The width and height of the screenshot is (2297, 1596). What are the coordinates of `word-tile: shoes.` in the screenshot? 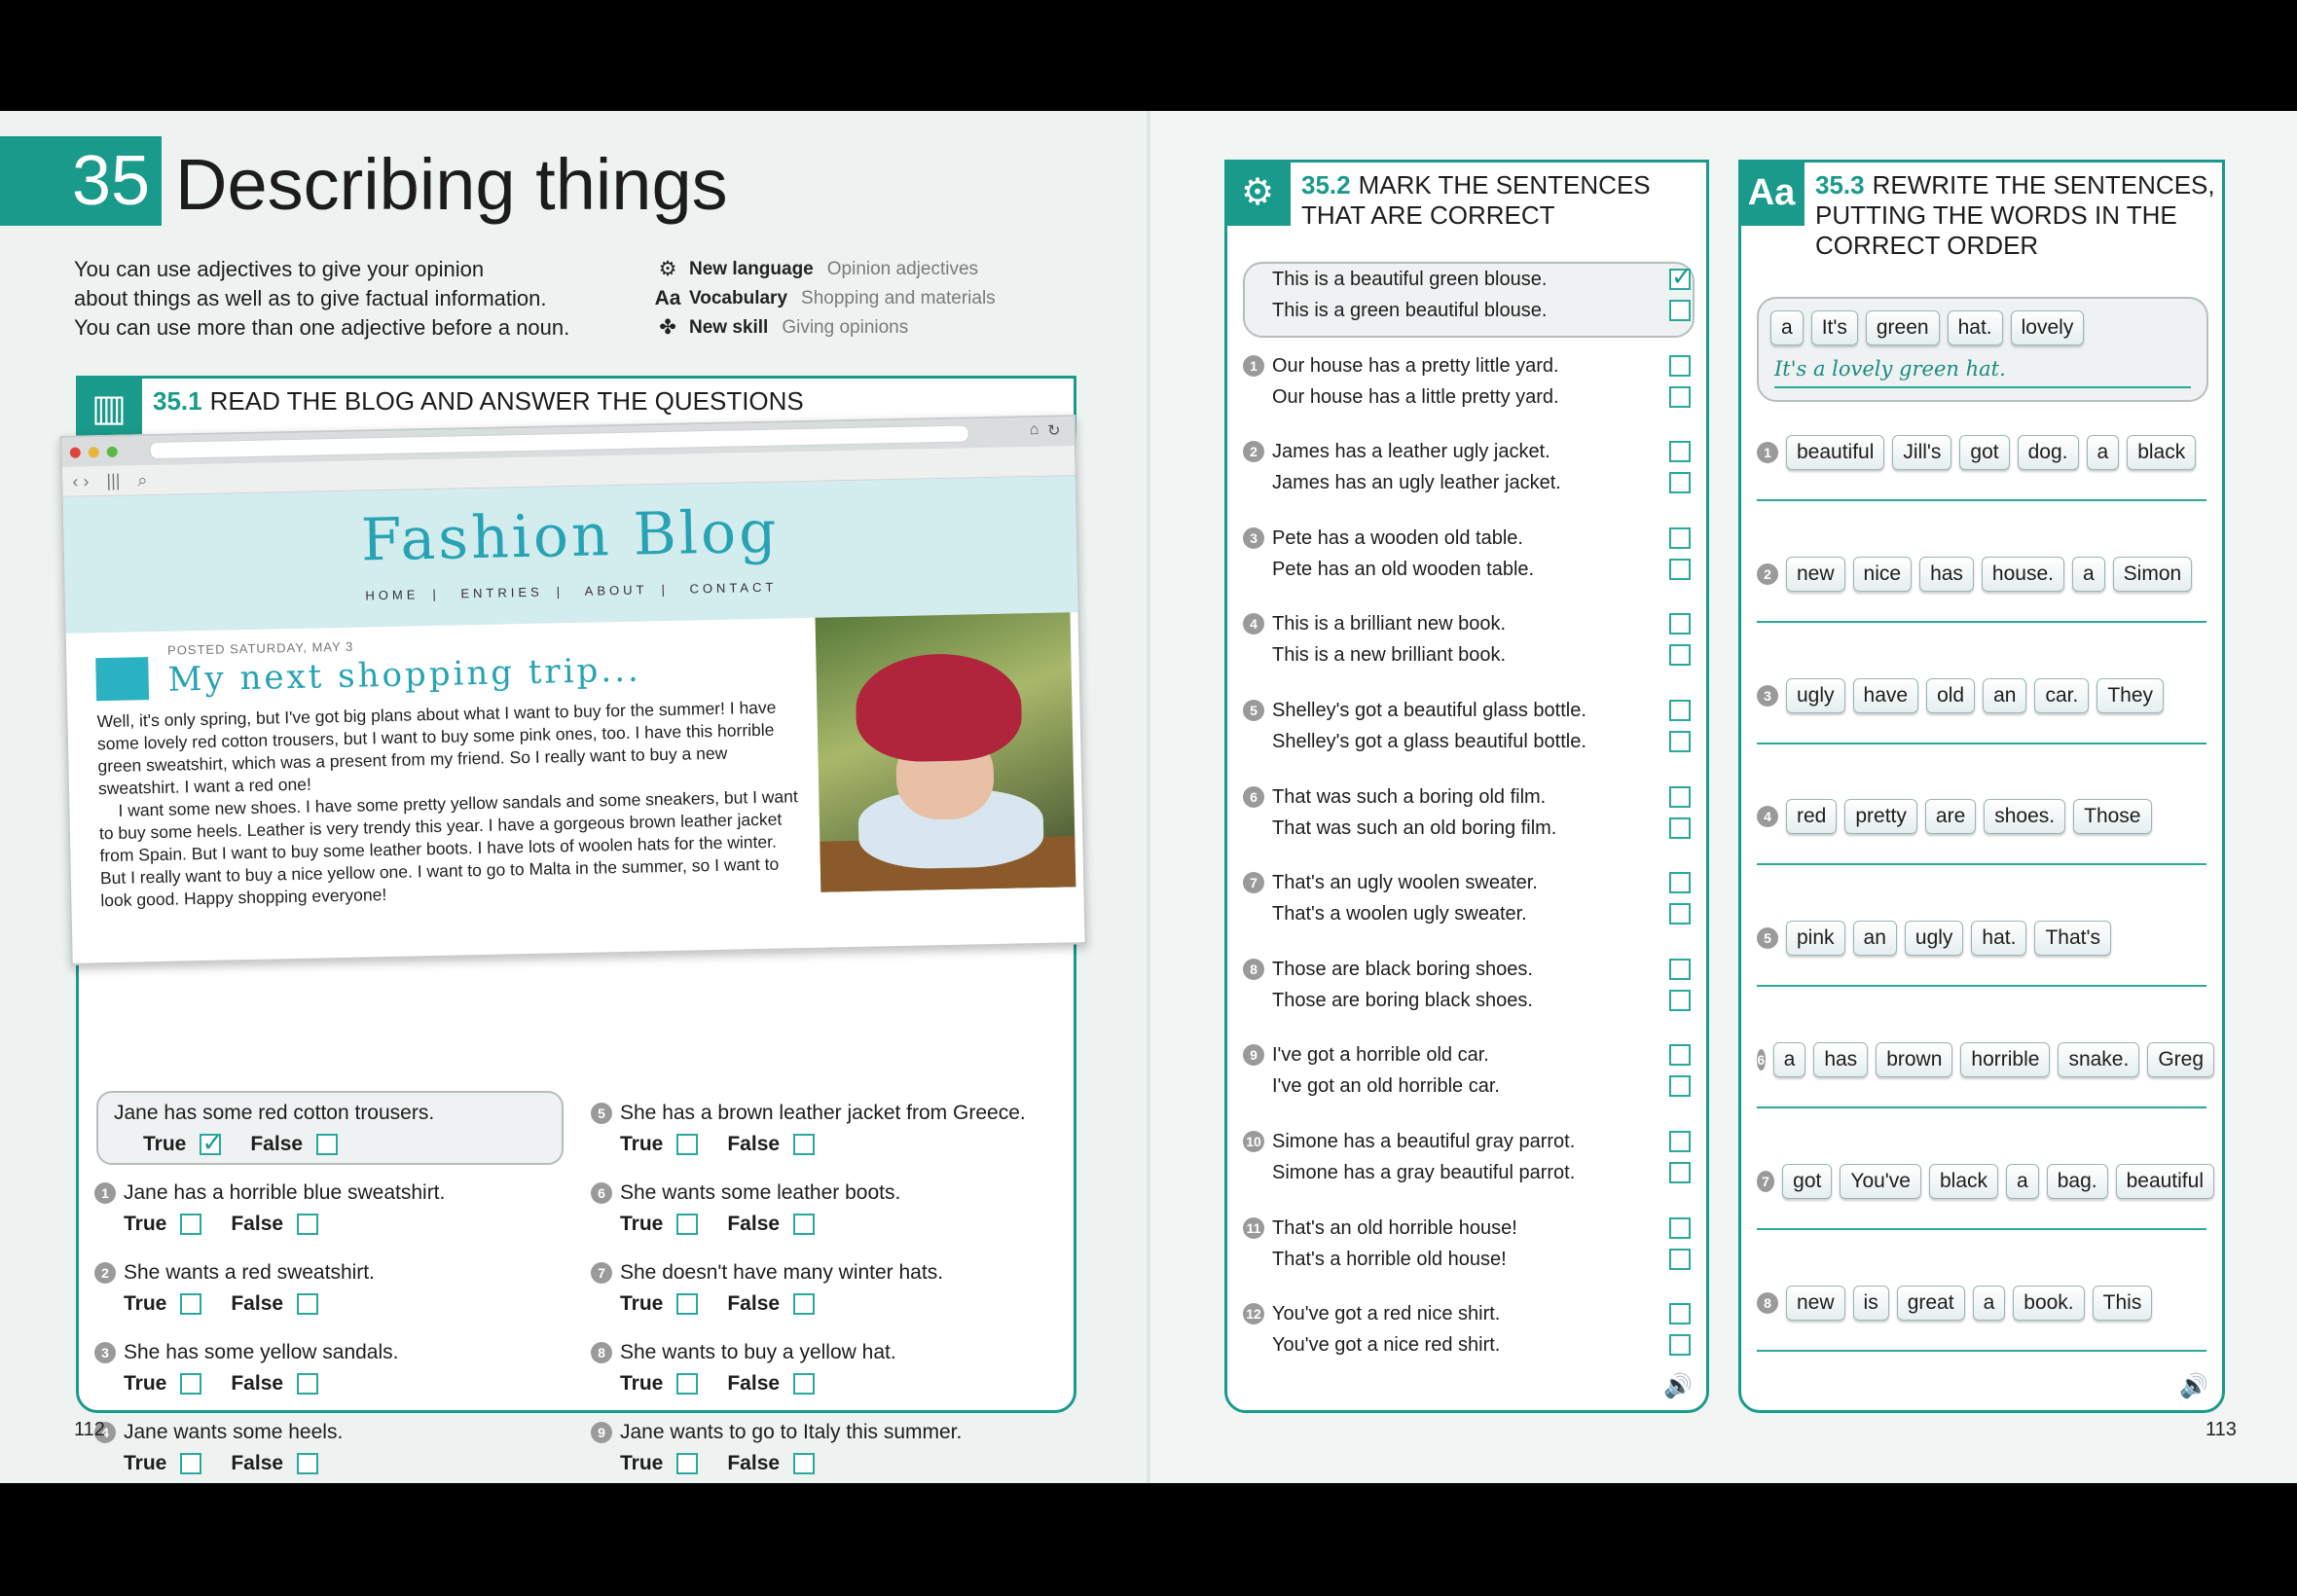 It's located at (2025, 817).